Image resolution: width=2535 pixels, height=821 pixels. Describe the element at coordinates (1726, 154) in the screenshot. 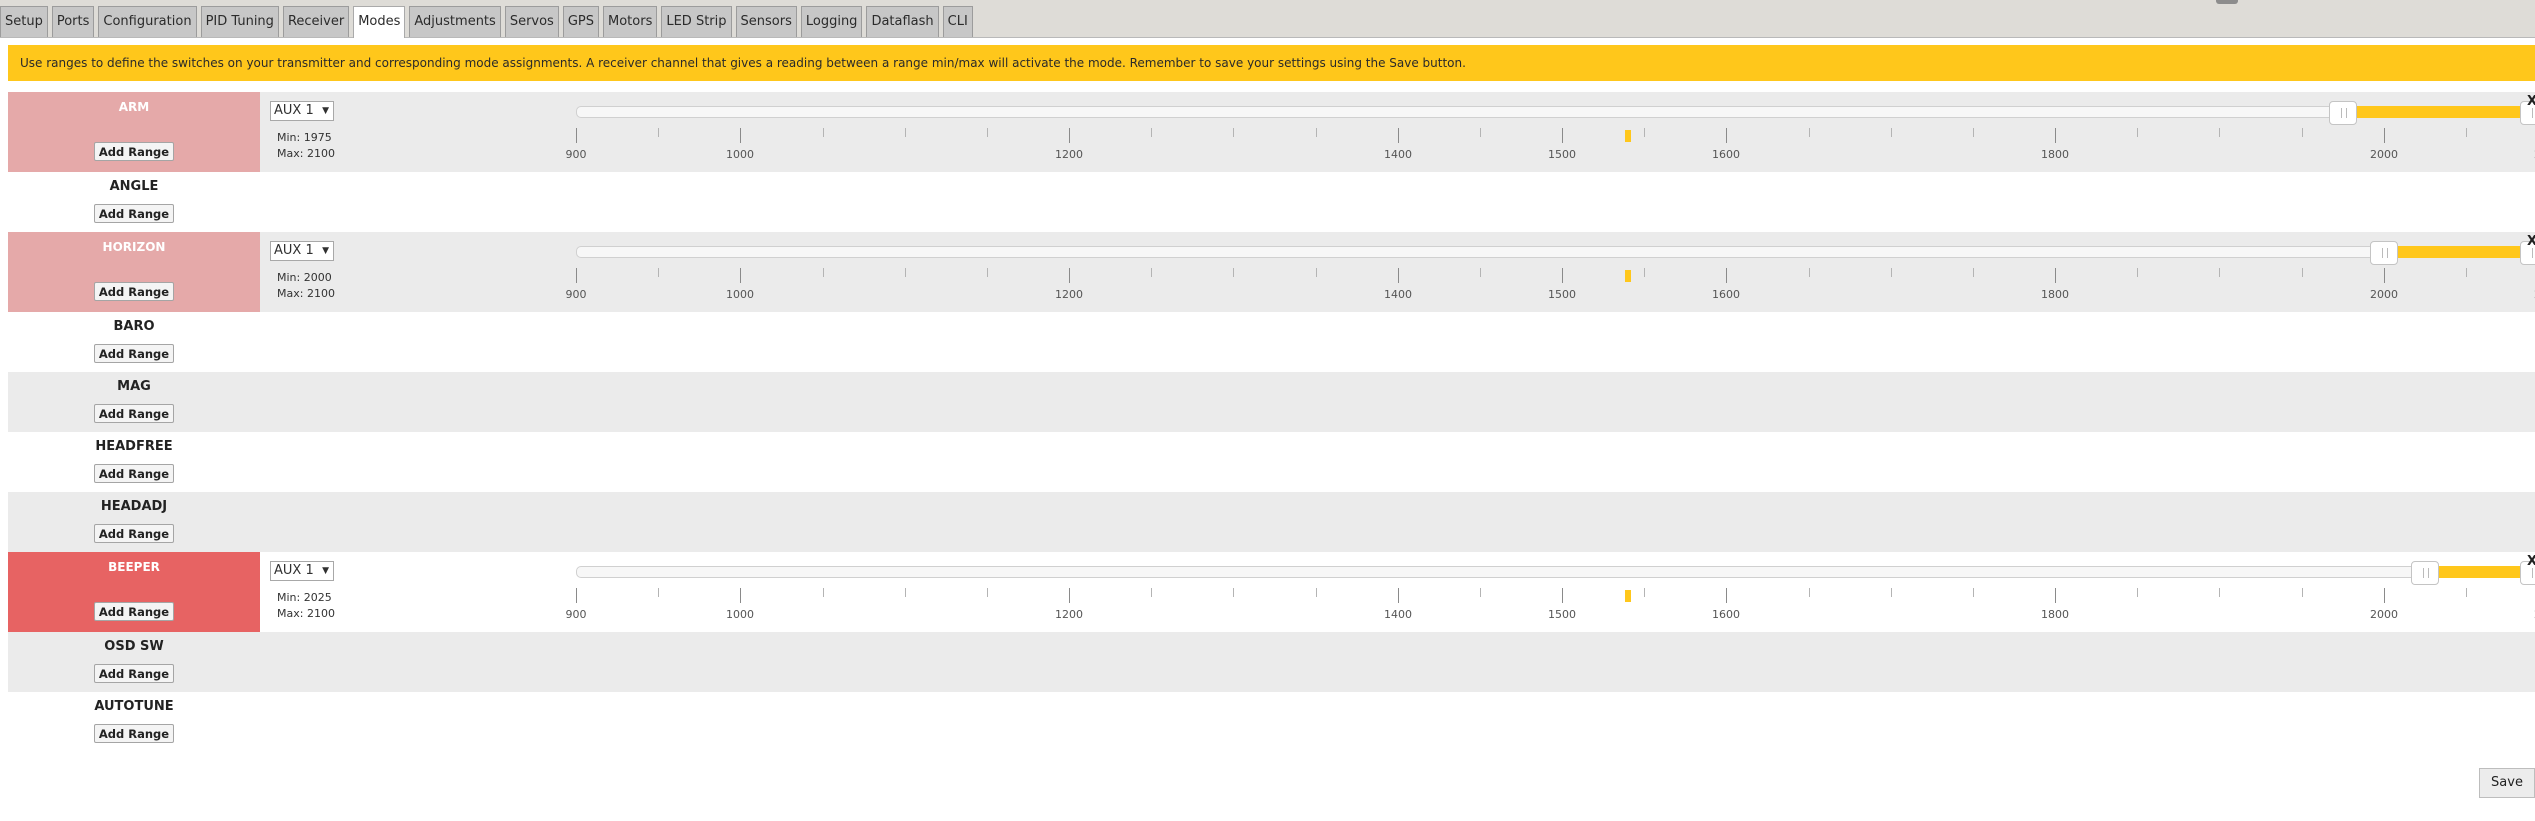

I see `scale-tick-label: 1600` at that location.